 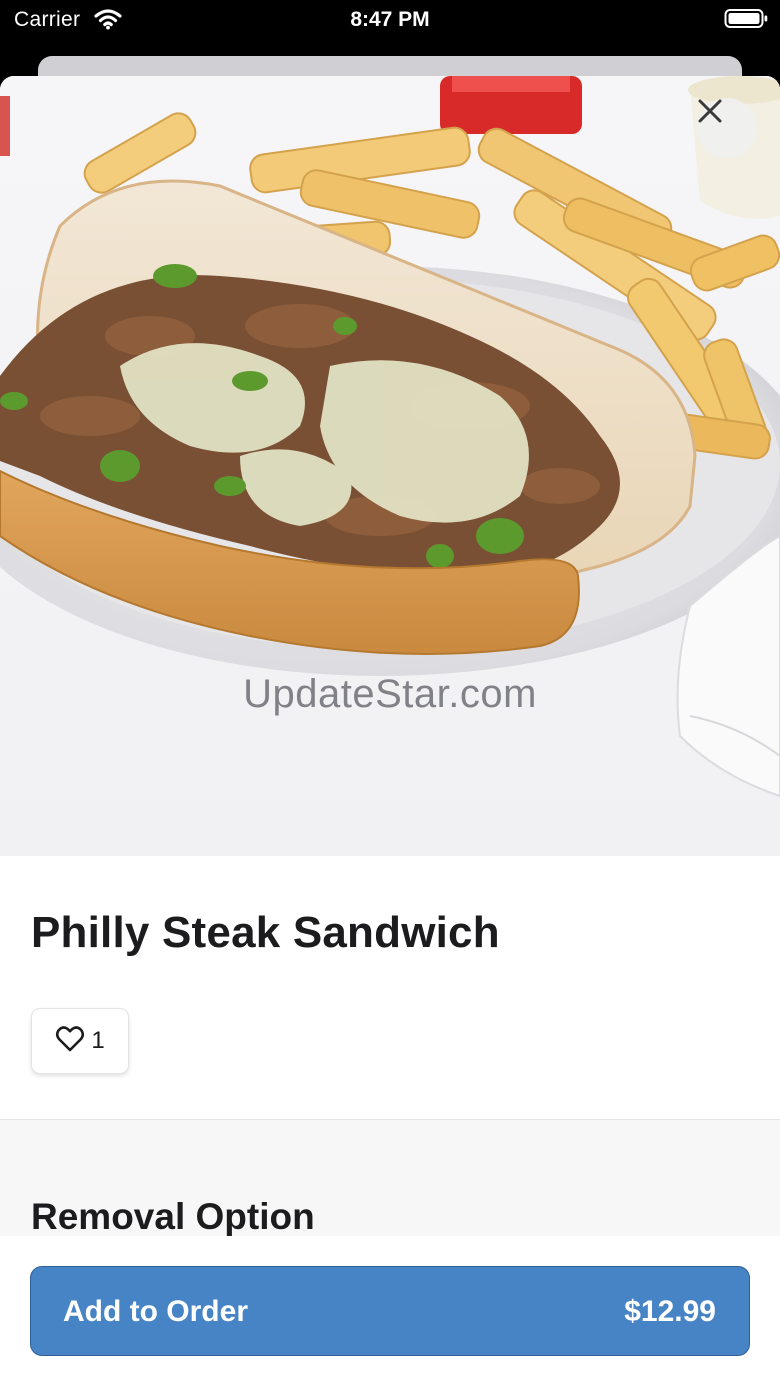 What do you see at coordinates (390, 694) in the screenshot?
I see `watermark: UpdateStar.com` at bounding box center [390, 694].